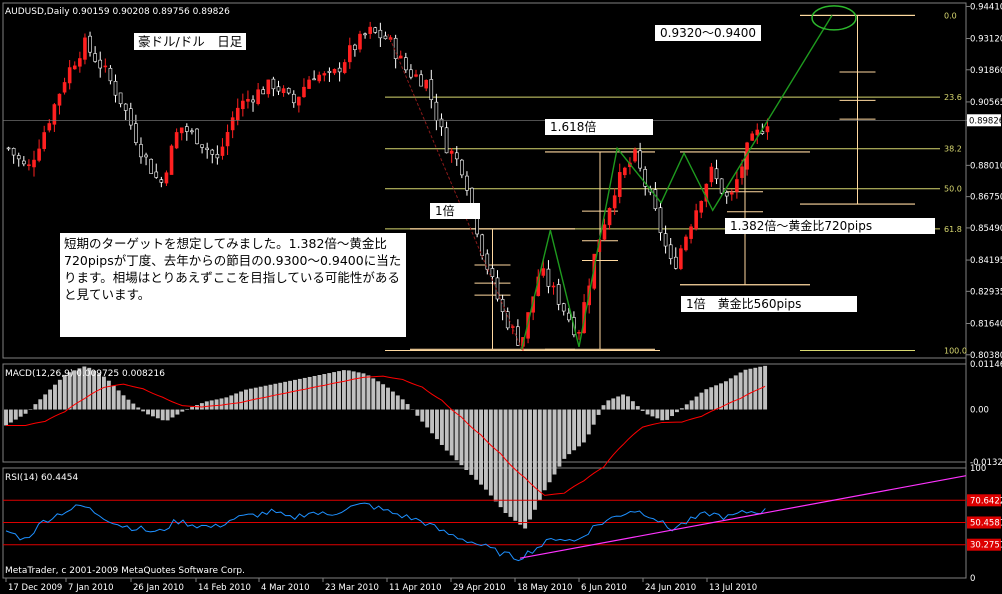  What do you see at coordinates (743, 517) in the screenshot?
I see `rsi-trendline` at bounding box center [743, 517].